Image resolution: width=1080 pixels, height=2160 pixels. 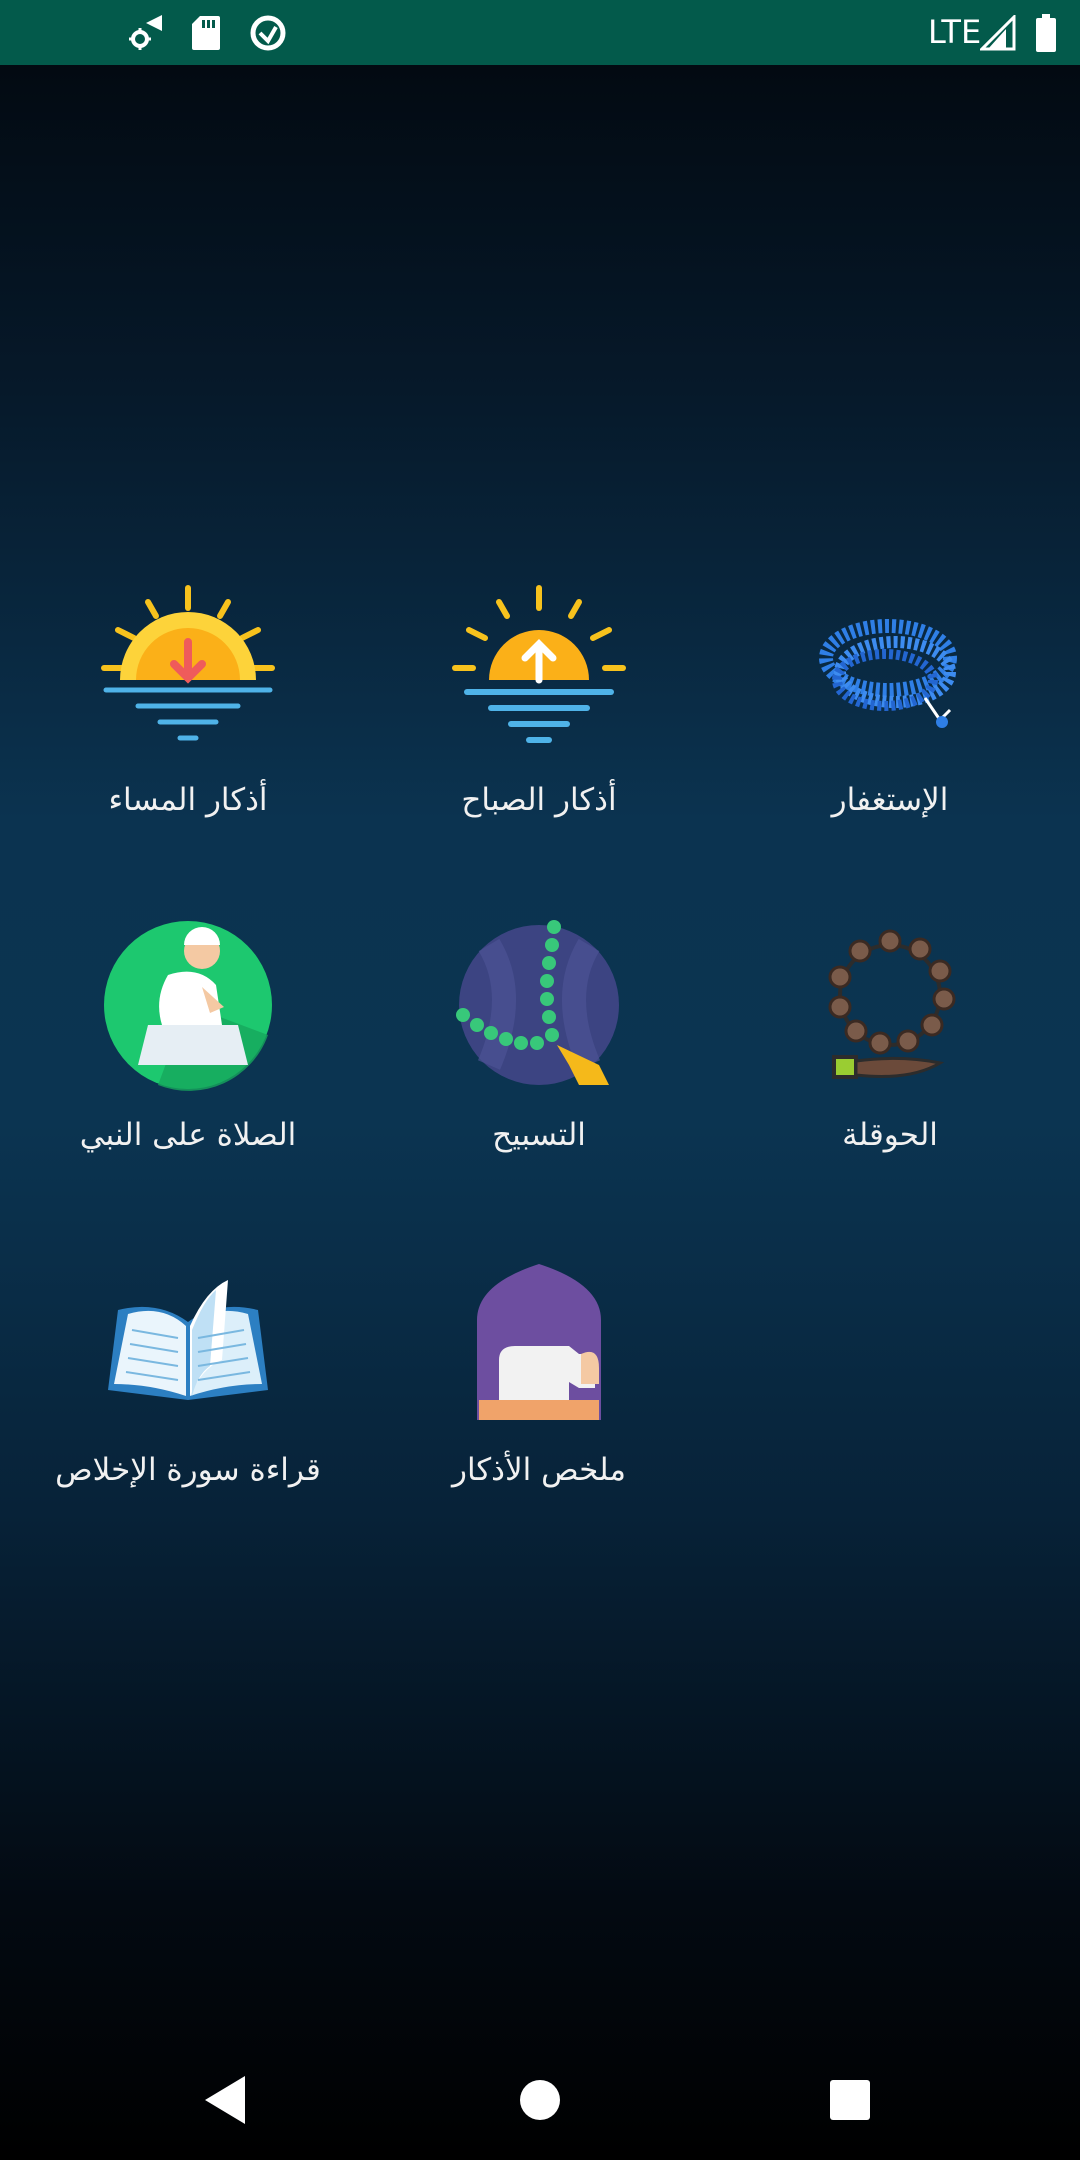 I want to click on sunset-icon, so click(x=188, y=670).